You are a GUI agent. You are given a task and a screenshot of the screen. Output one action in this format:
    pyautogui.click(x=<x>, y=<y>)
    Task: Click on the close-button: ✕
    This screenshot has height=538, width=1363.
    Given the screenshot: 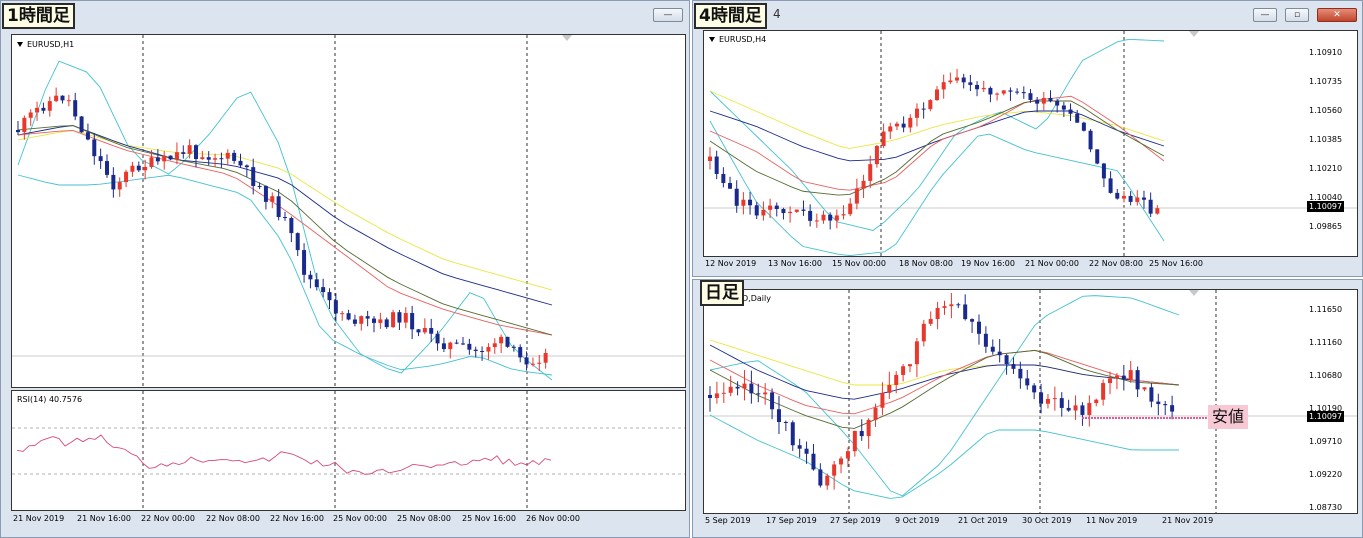 What is the action you would take?
    pyautogui.click(x=1337, y=15)
    